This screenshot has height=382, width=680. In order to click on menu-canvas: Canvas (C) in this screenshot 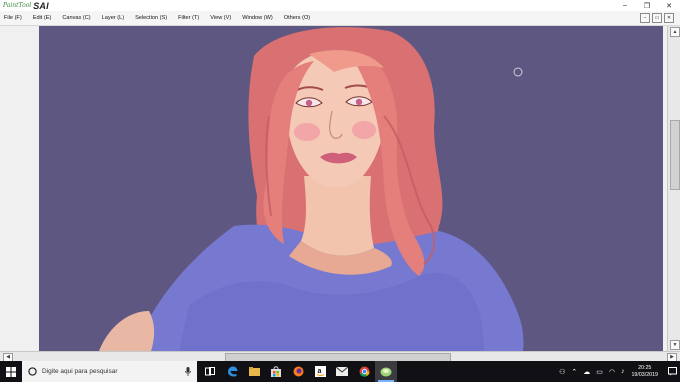, I will do `click(76, 18)`.